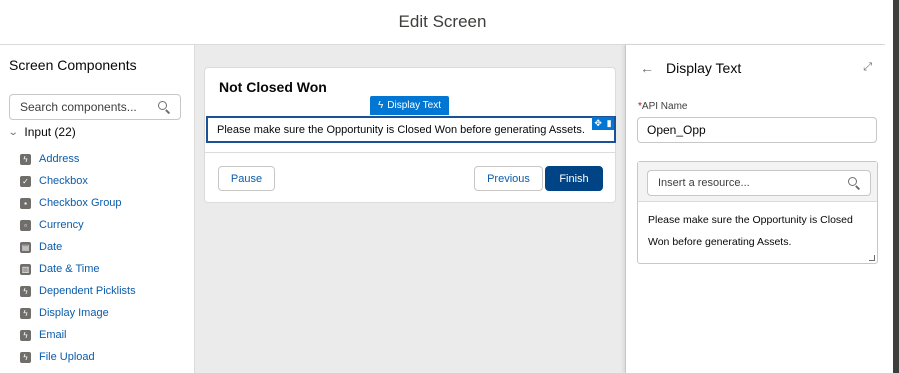  Describe the element at coordinates (63, 181) in the screenshot. I see `component-label: Checkbox` at that location.